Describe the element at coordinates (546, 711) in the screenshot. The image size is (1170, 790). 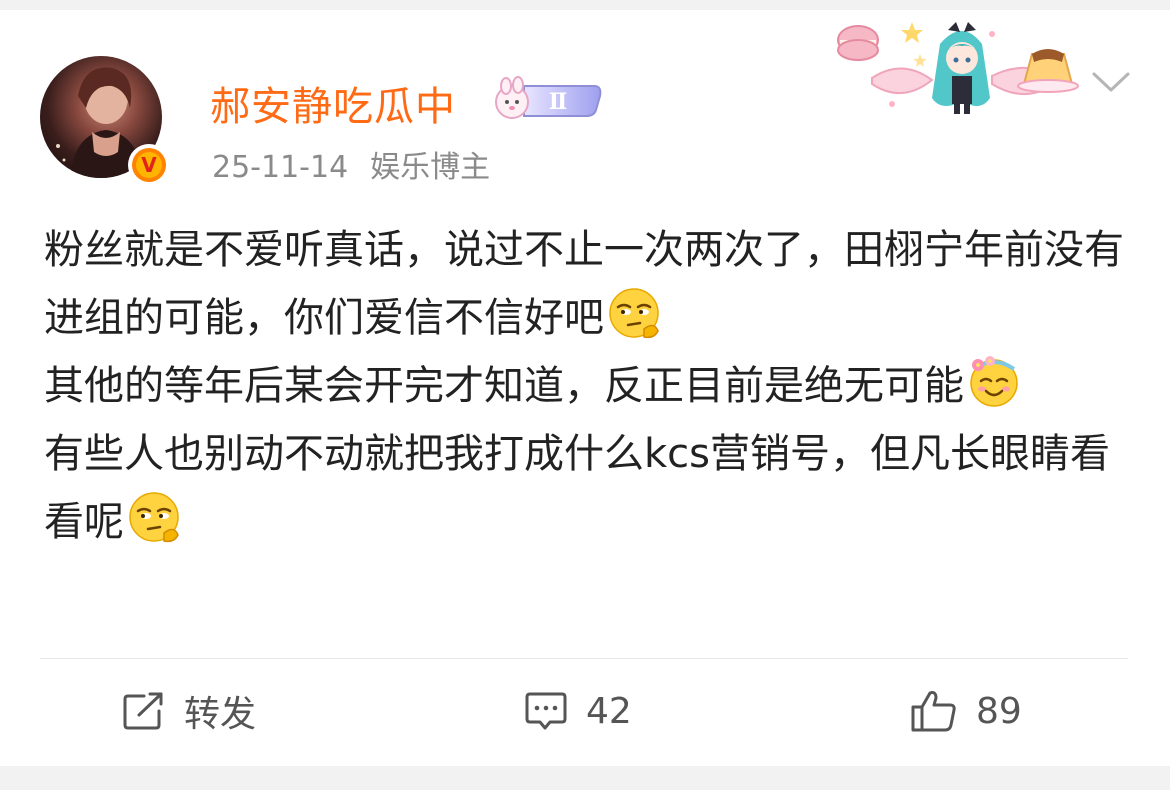
I see `comment-icon` at that location.